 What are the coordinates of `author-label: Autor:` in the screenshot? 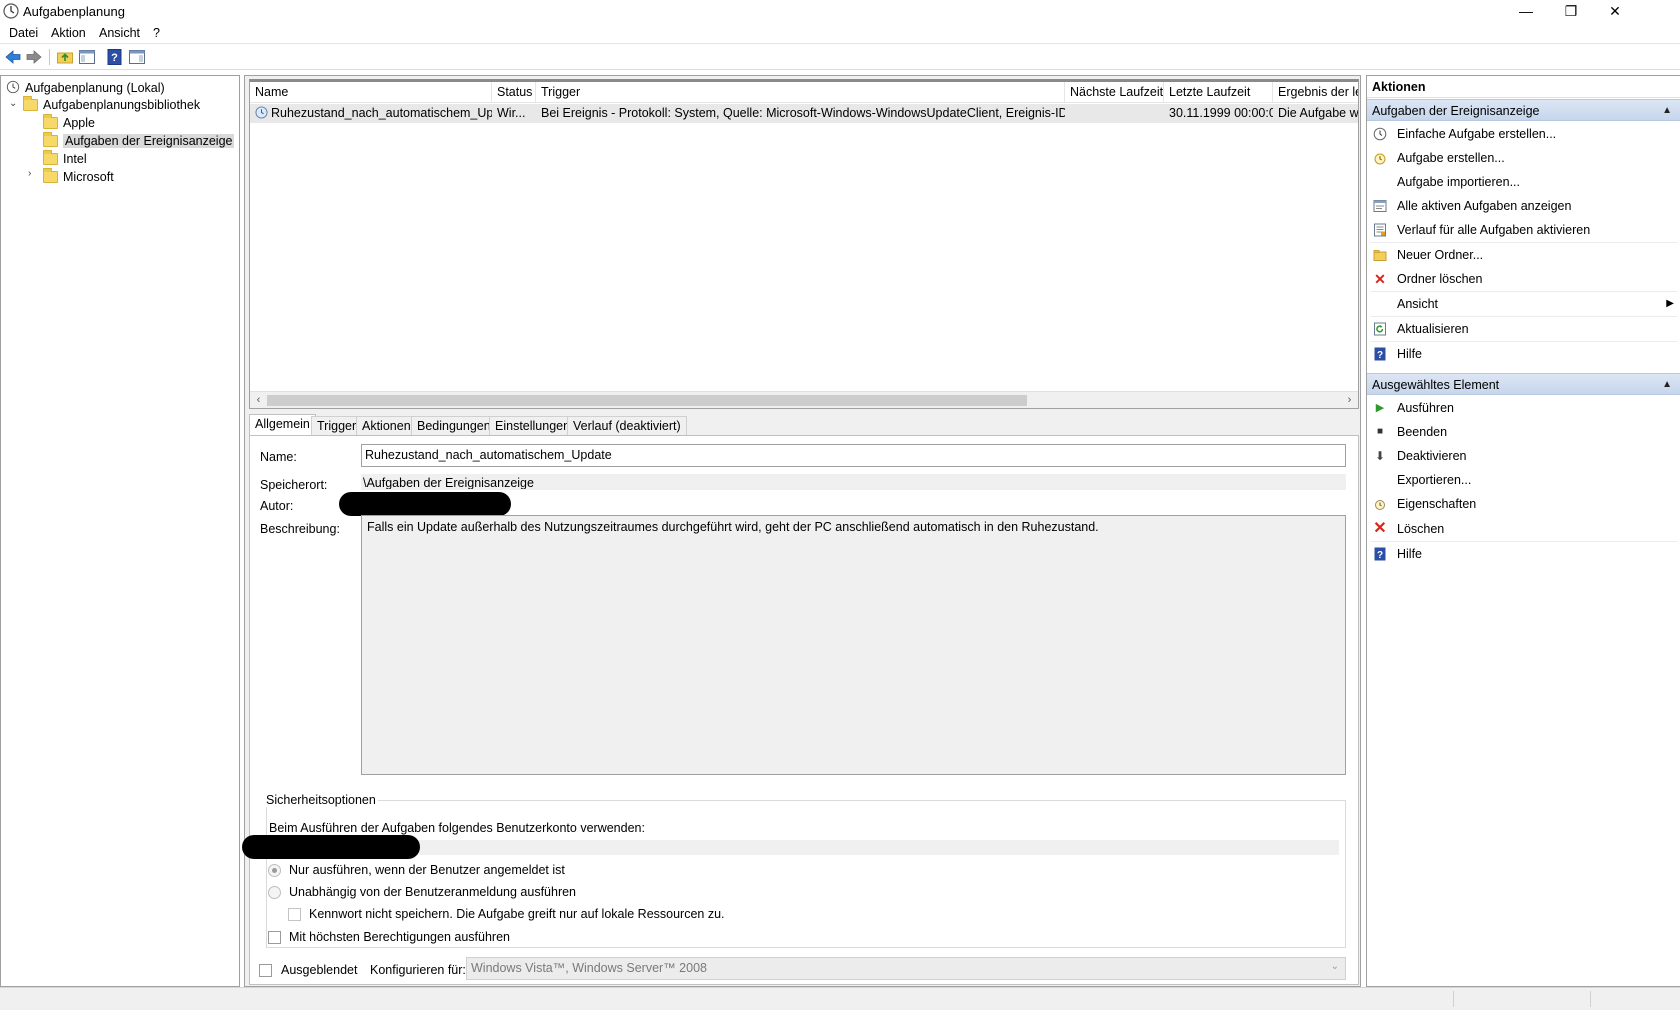 It's located at (277, 506).